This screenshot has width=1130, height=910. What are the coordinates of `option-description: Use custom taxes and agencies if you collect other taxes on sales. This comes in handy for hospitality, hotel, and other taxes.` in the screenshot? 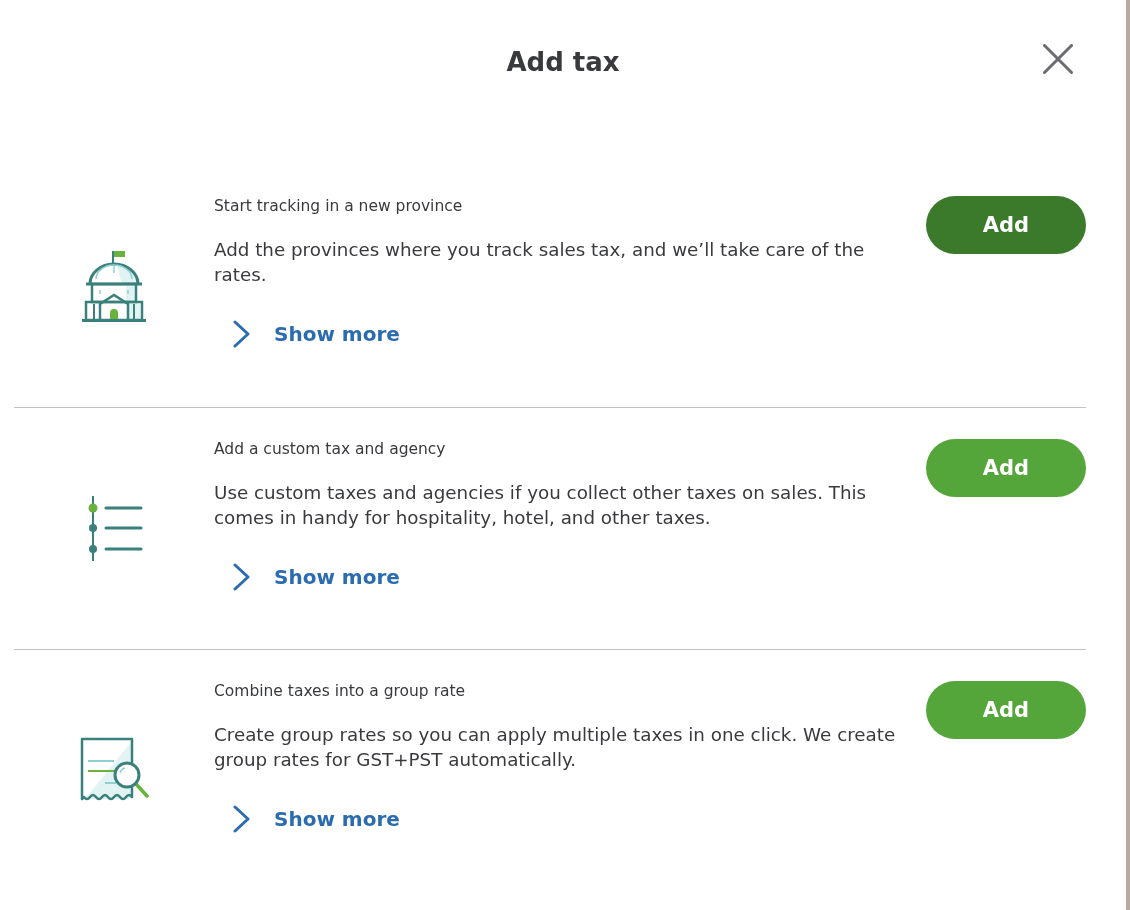 It's located at (541, 505).